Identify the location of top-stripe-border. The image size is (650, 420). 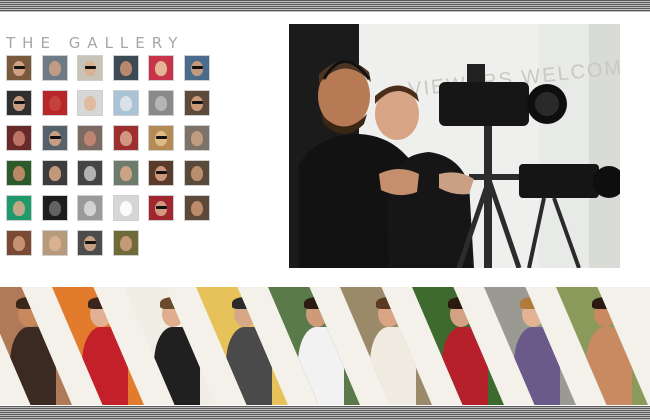
(325, 6).